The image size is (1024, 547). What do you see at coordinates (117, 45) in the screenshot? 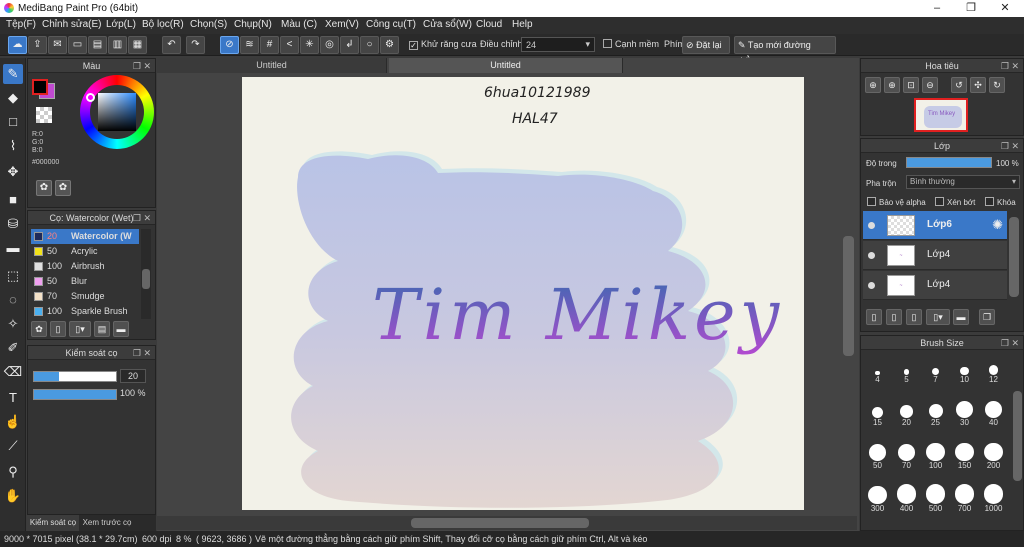
I see `pages-icon: ▥` at bounding box center [117, 45].